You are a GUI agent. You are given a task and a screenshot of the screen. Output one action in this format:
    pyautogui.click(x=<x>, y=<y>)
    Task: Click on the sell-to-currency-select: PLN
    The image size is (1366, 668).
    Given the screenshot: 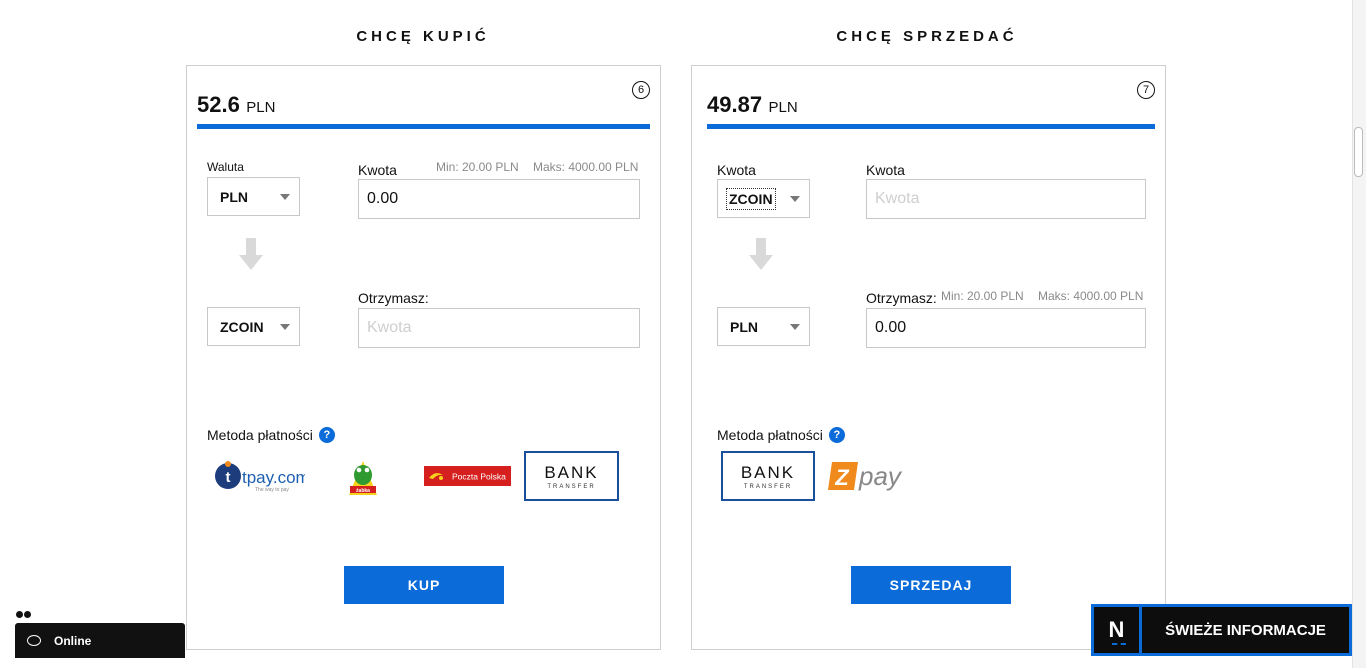 What is the action you would take?
    pyautogui.click(x=763, y=326)
    